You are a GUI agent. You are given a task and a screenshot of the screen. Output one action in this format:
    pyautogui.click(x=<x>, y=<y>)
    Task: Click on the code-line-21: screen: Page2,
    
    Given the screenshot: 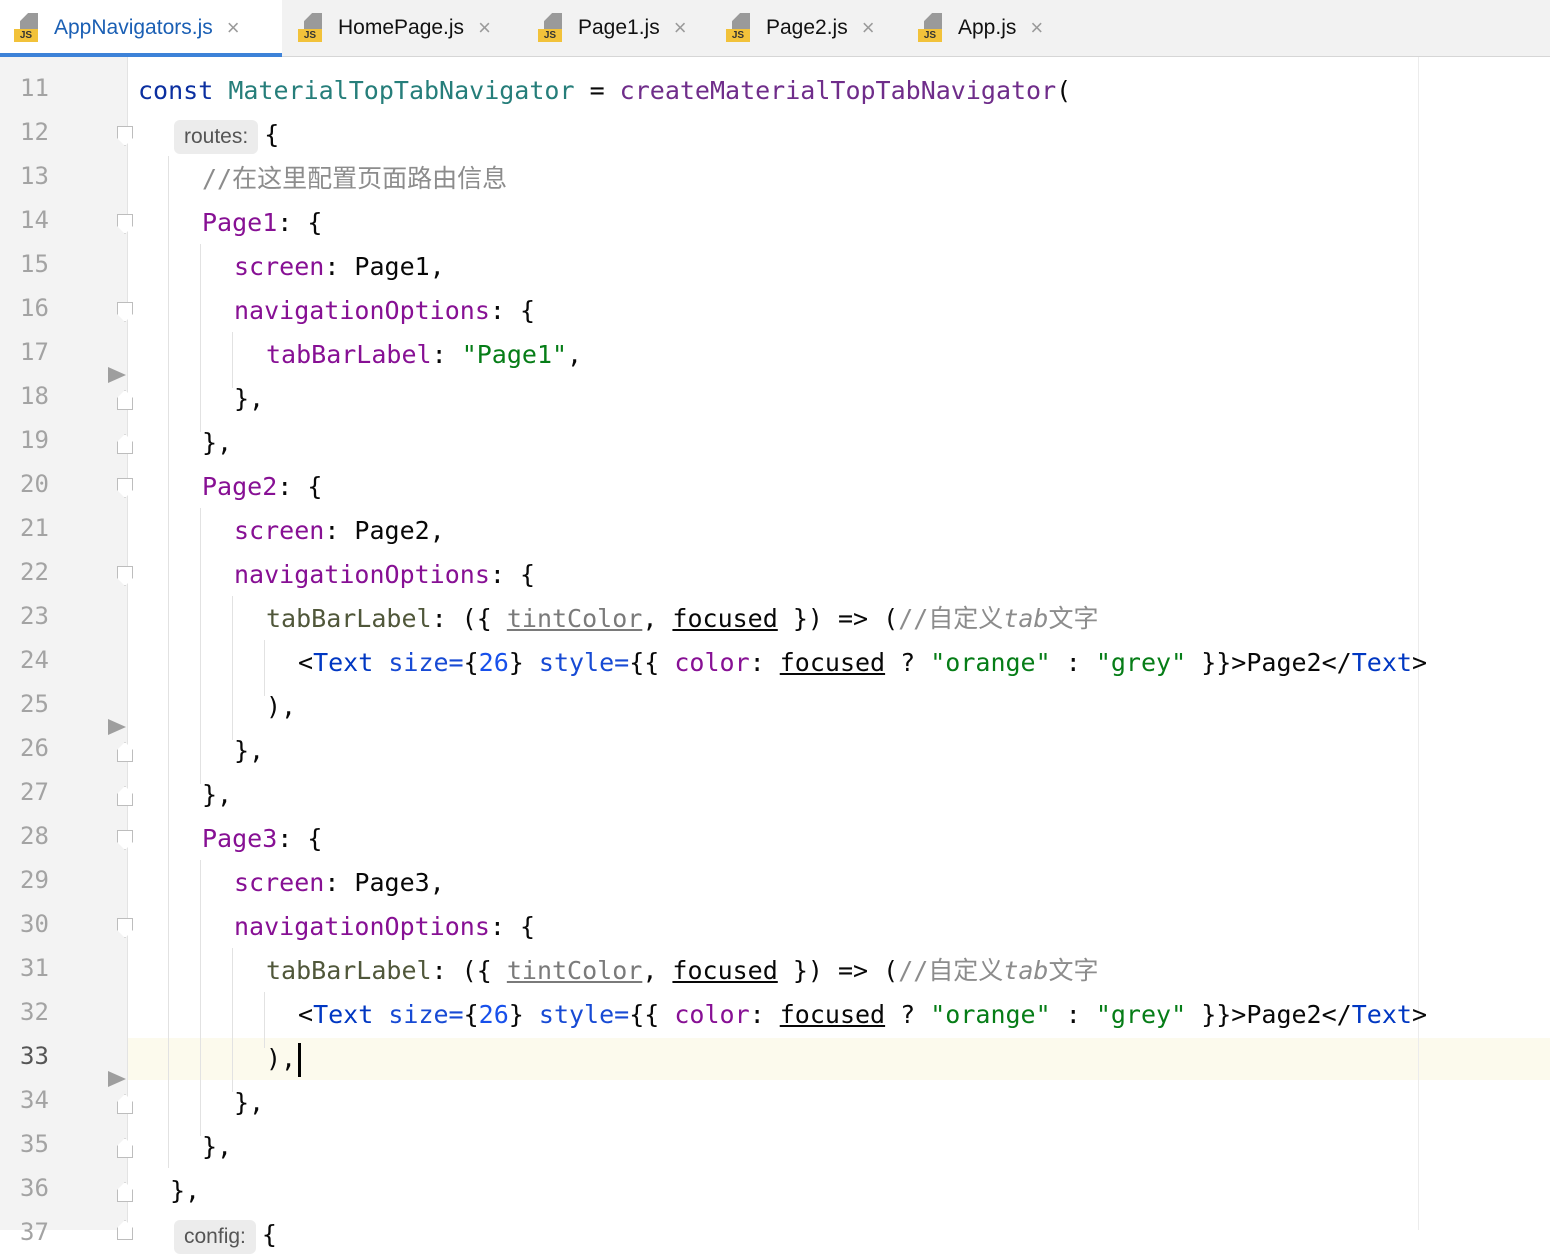 What is the action you would take?
    pyautogui.click(x=339, y=531)
    